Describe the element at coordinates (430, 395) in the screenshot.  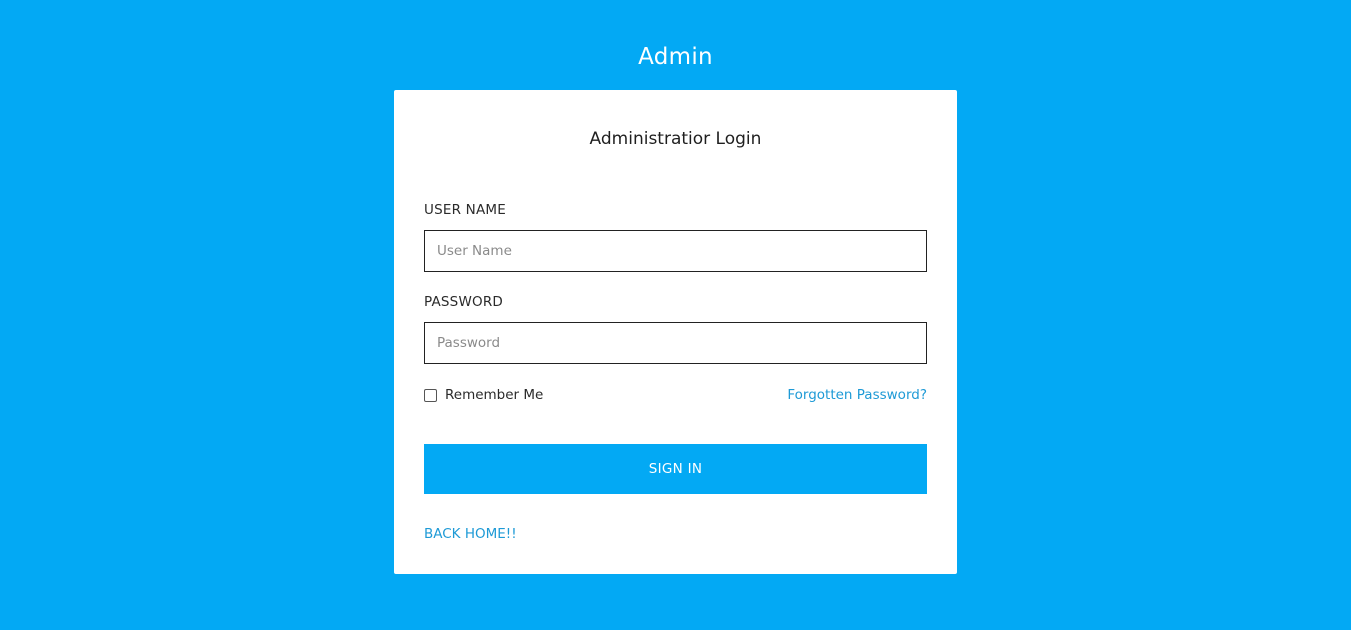
I see `remember-me-checkbox` at that location.